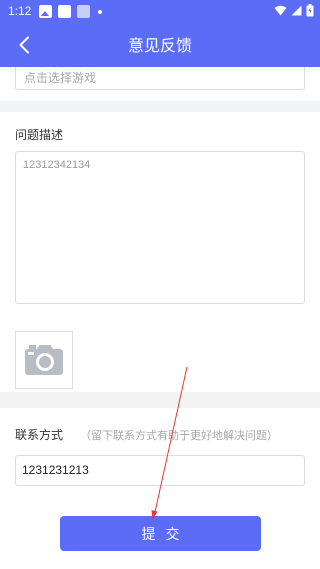 This screenshot has width=320, height=569. I want to click on game-select-placeholder: 点击选择游戏, so click(60, 78).